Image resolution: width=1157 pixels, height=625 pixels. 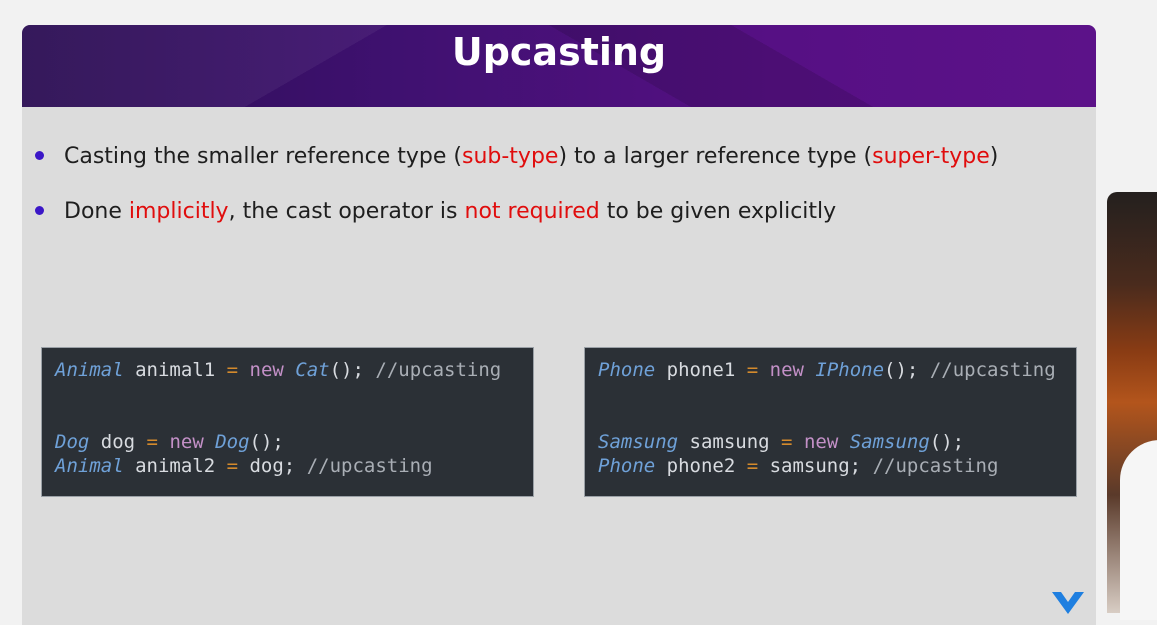 What do you see at coordinates (1068, 603) in the screenshot?
I see `brand-logo-icon` at bounding box center [1068, 603].